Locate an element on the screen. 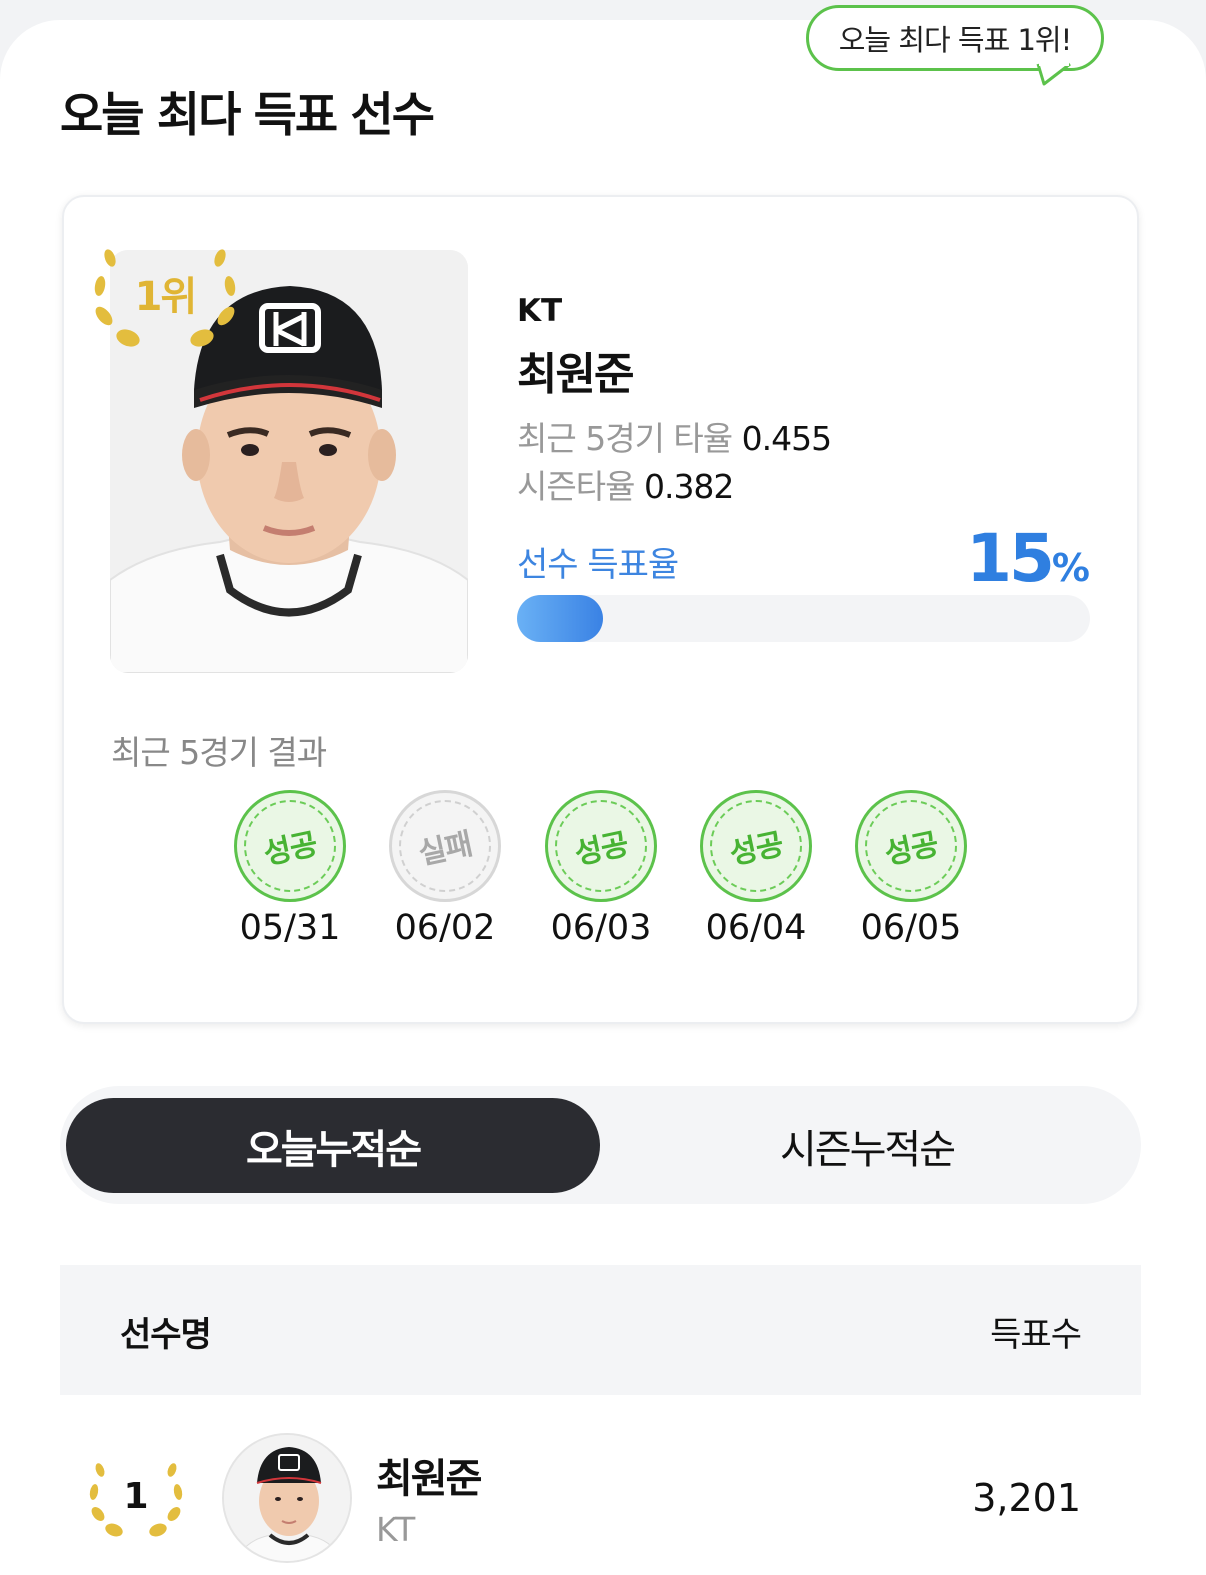 The height and width of the screenshot is (1575, 1206). rank-label: 1위 is located at coordinates (166, 297).